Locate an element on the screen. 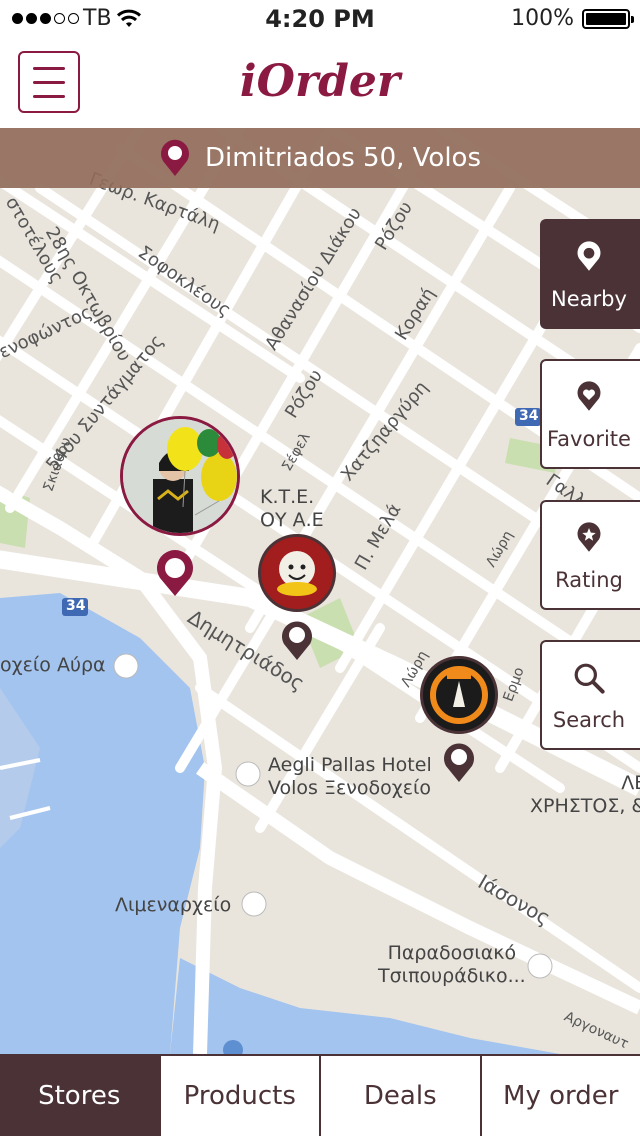  poi-xristos: ΛΕ ΧΡΗΣΤΟΣ, & is located at coordinates (585, 794).